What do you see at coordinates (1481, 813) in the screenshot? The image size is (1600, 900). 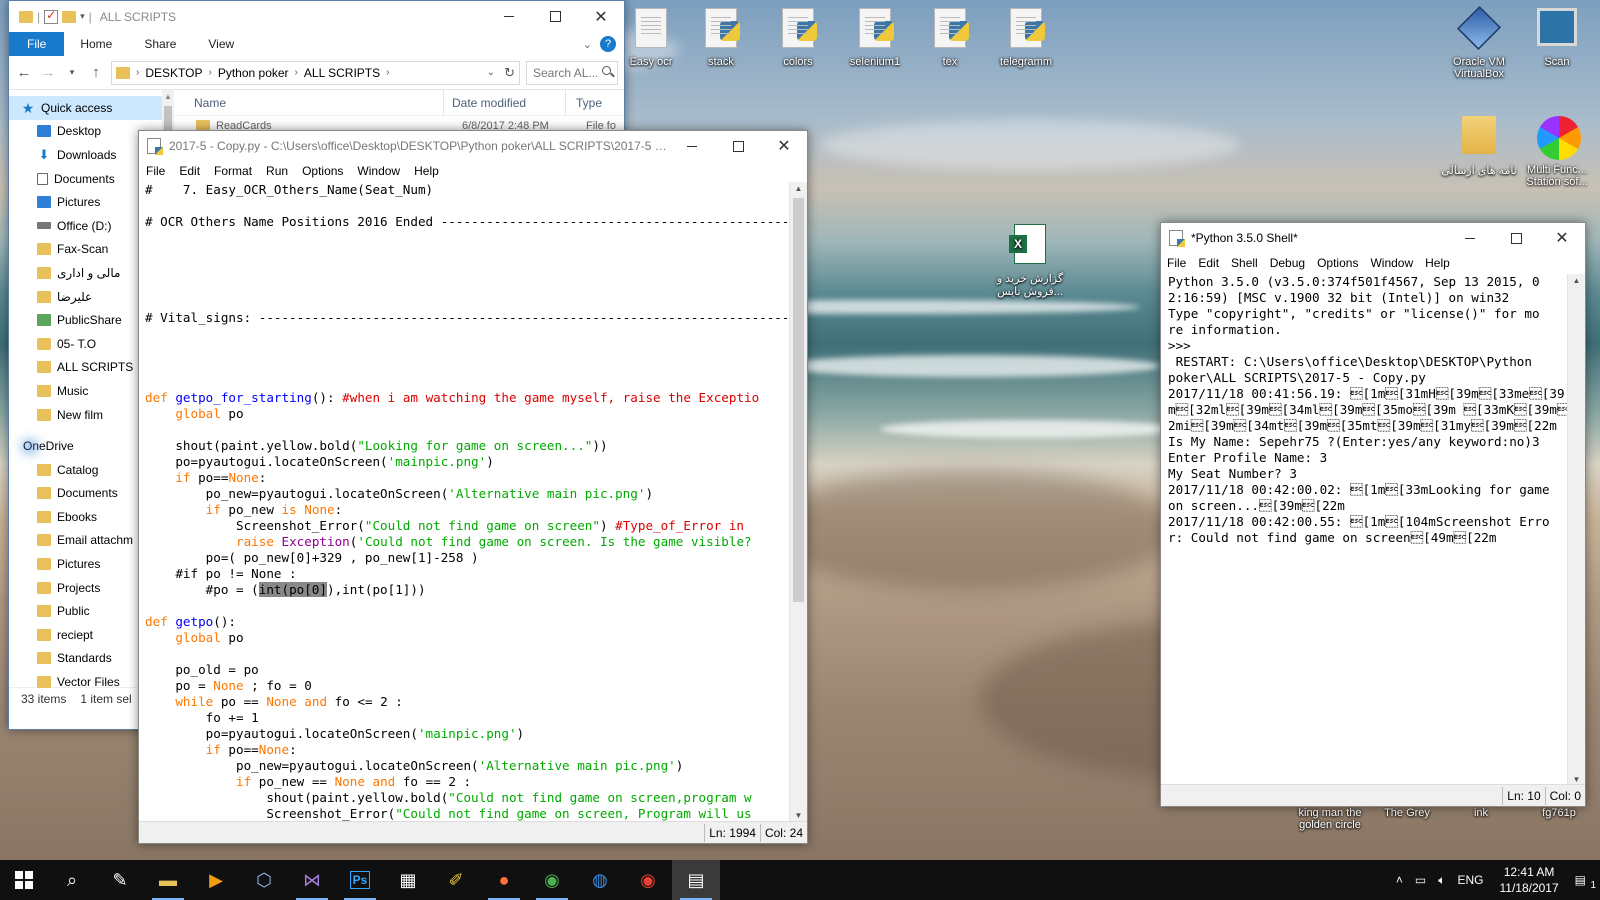 I see `desktop-icon-ink: ink` at bounding box center [1481, 813].